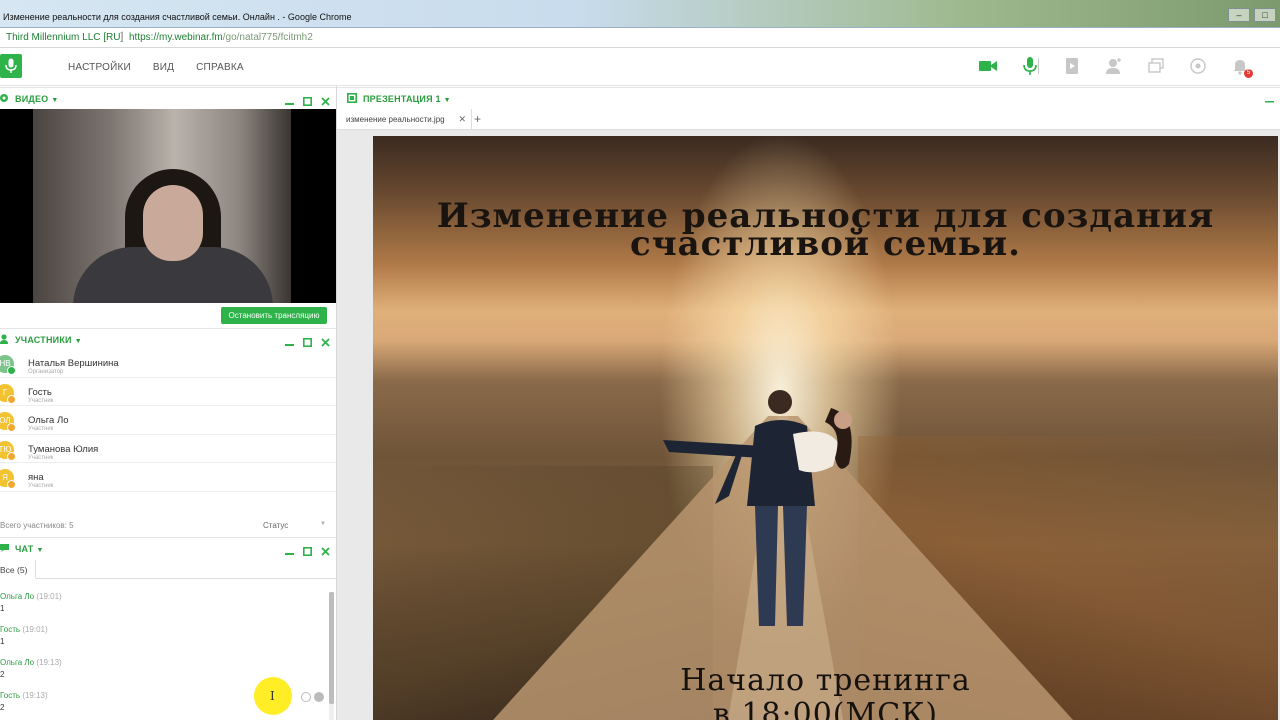  What do you see at coordinates (73, 363) in the screenshot?
I see `participant-name: Наталья Вершинина` at bounding box center [73, 363].